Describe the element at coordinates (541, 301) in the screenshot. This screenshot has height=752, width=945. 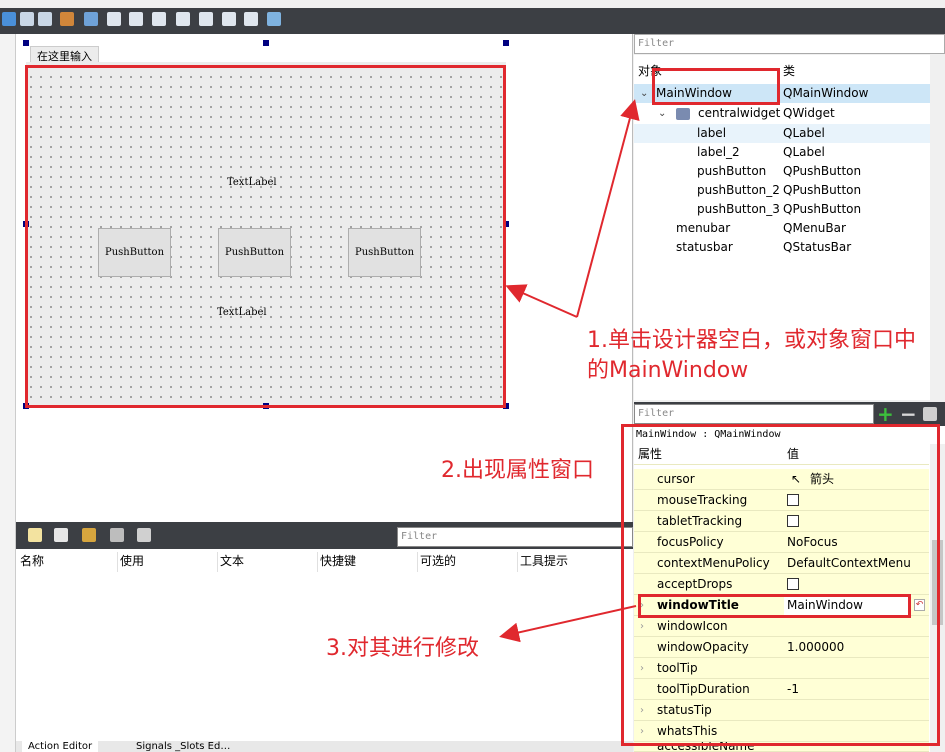
I see `arrow-to-form` at that location.